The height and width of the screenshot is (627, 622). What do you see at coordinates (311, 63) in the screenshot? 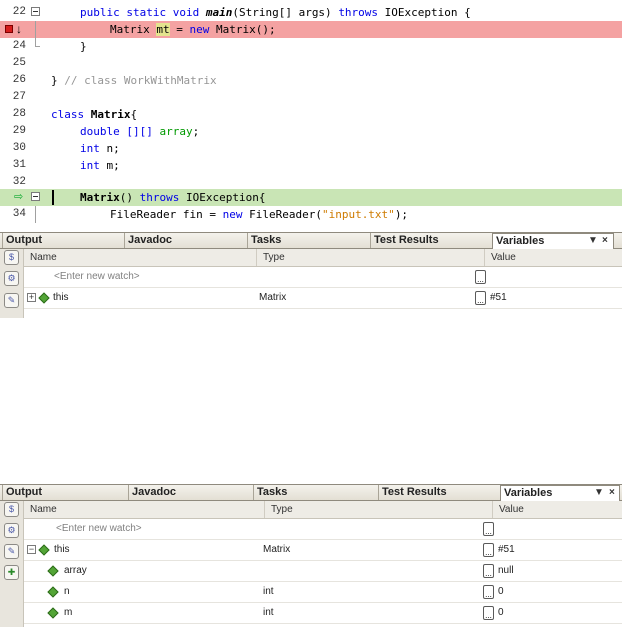
I see `code-line-25: 25` at bounding box center [311, 63].